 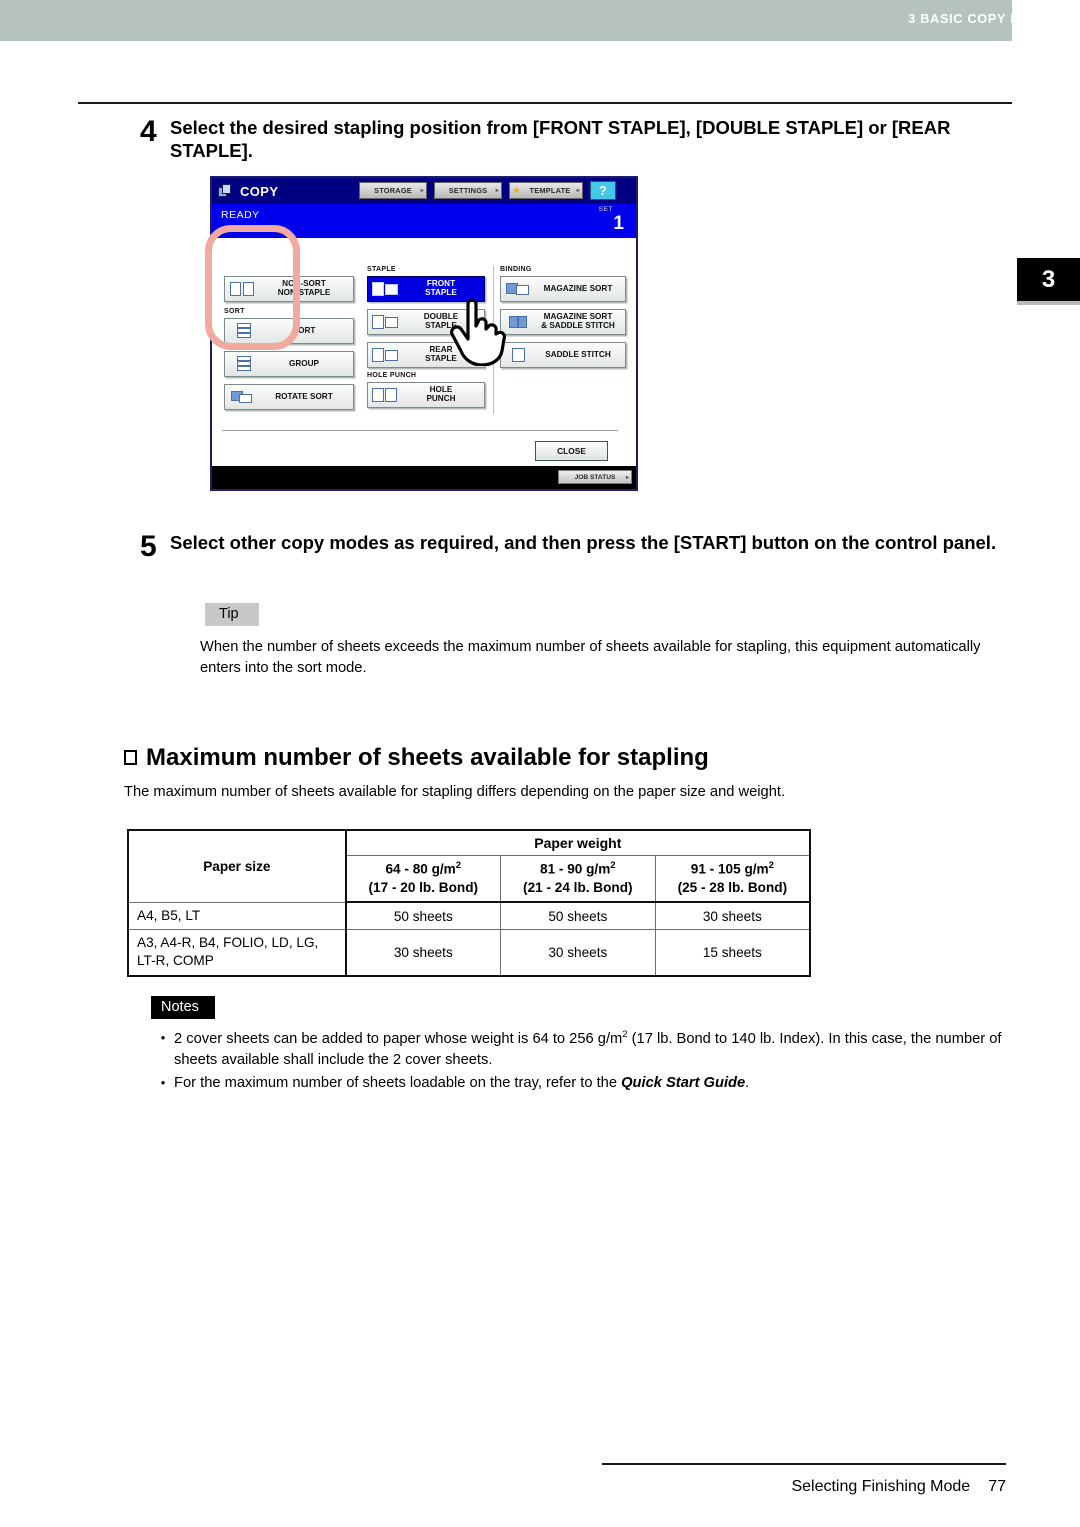 I want to click on footer-divider-rule, so click(x=804, y=1464).